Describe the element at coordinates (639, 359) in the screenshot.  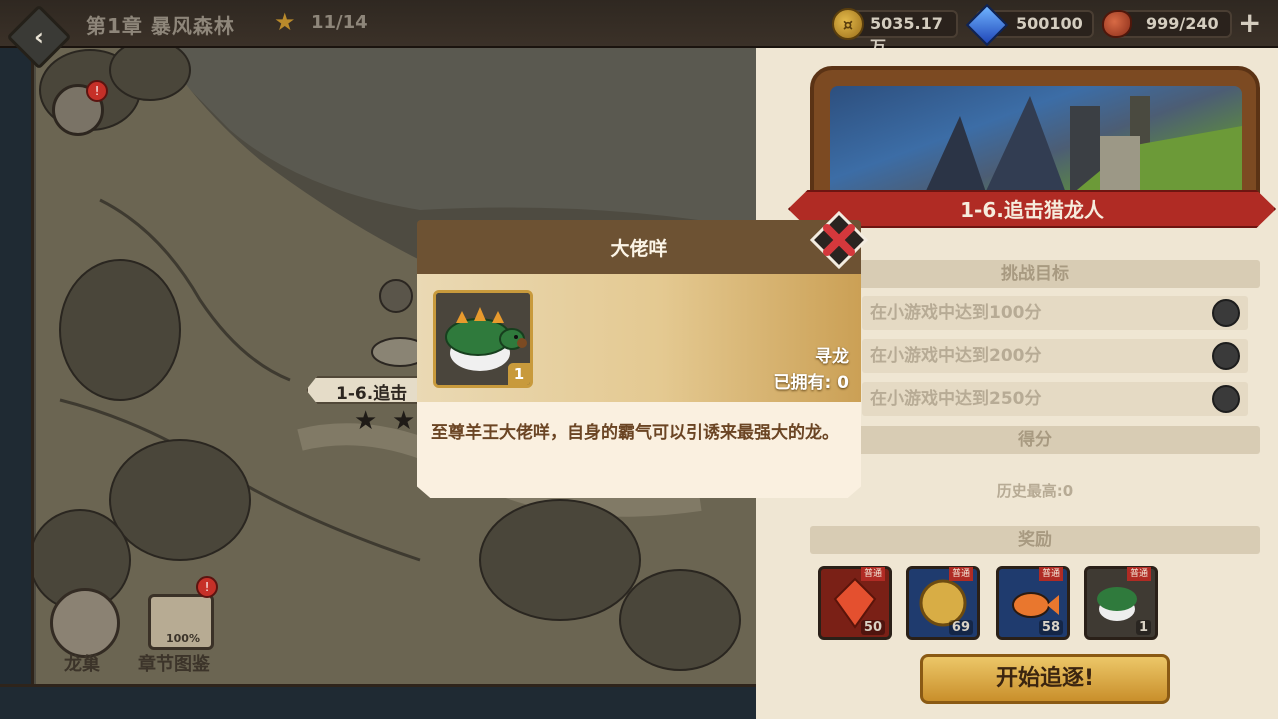
I see `item-detail-modal: 大佬咩 1 寻龙 已拥有: 0 至尊羊王大佬咩，自身的霸气可以引诱来最强大的龙。` at that location.